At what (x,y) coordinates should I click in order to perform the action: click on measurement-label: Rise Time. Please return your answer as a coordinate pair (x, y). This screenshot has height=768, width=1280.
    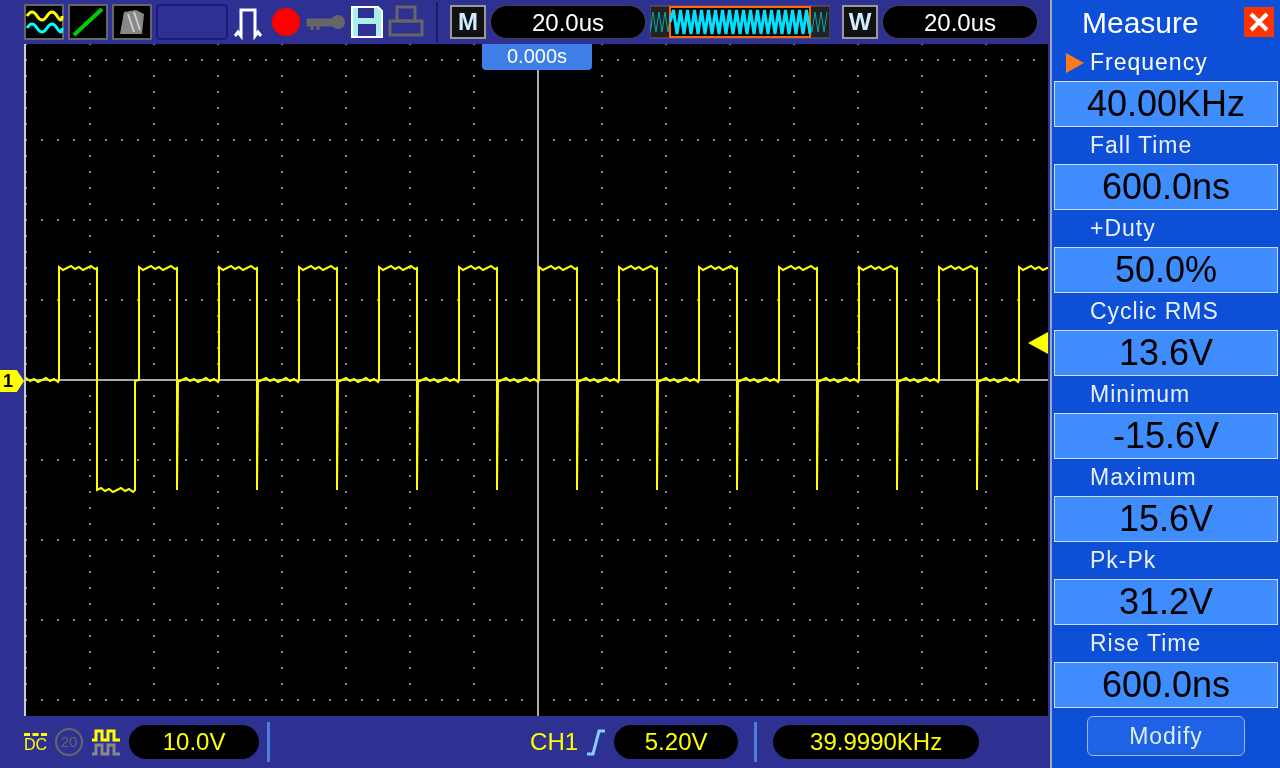
    Looking at the image, I should click on (1146, 643).